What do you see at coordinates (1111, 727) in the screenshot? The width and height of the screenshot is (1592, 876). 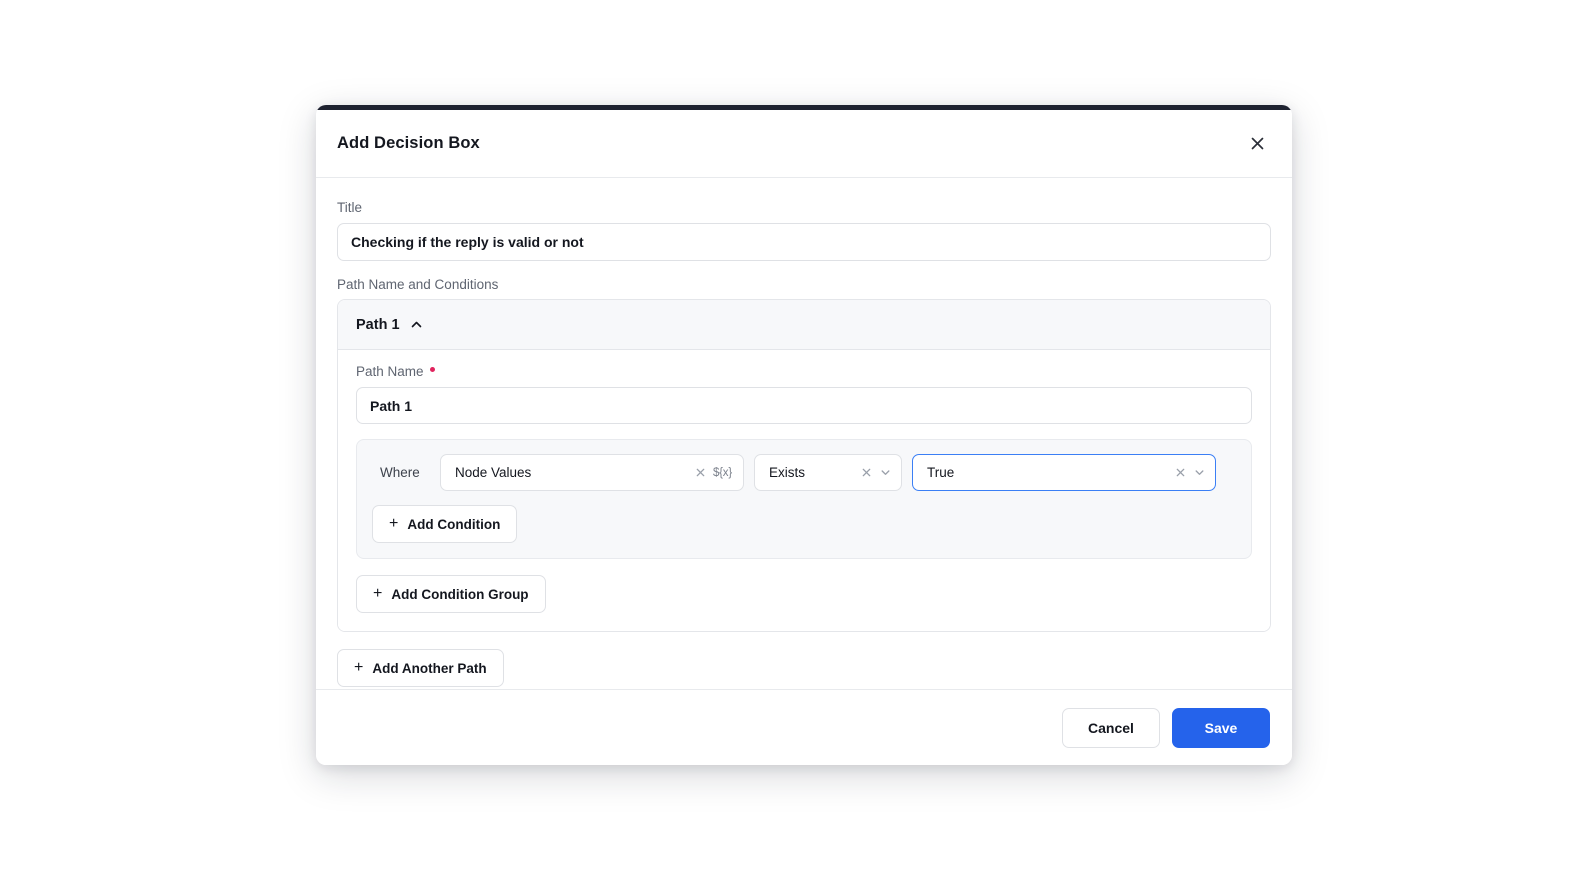 I see `cancel-button: Cancel` at bounding box center [1111, 727].